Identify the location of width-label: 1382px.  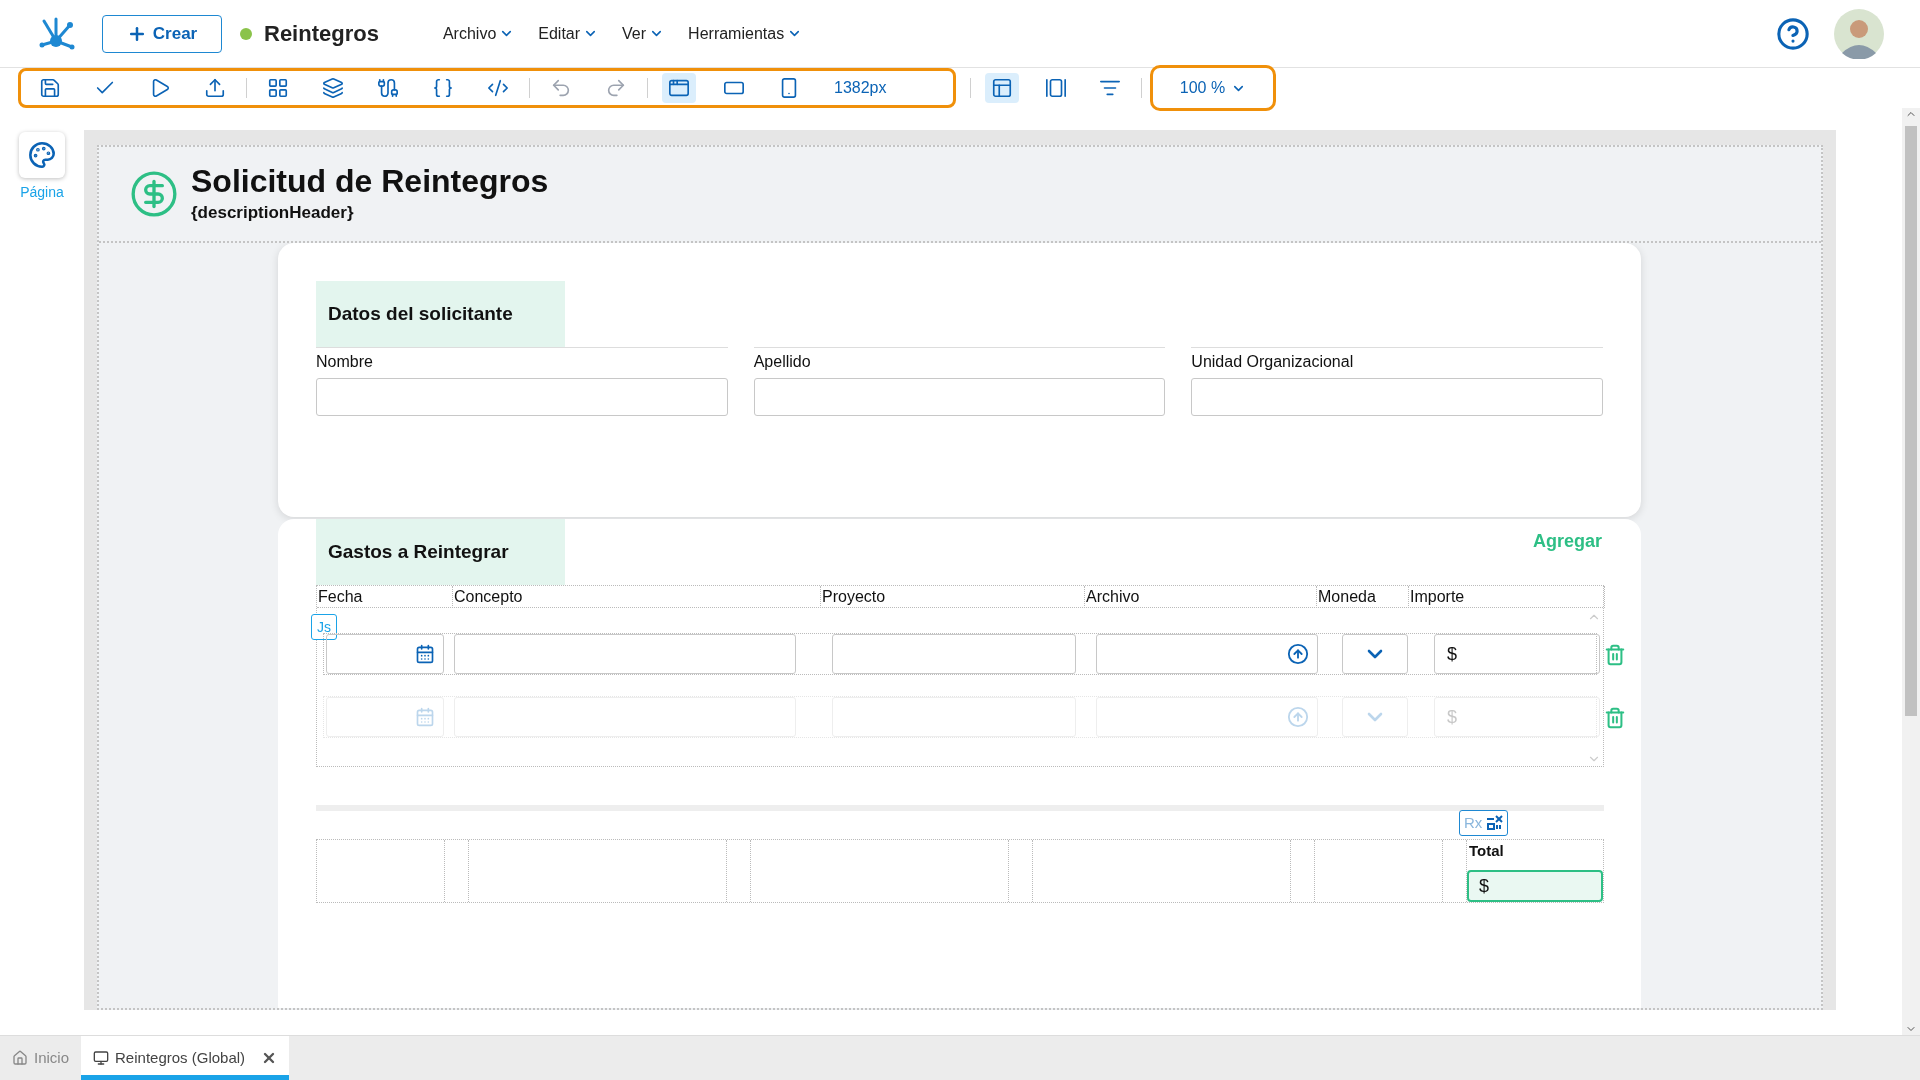
(860, 88).